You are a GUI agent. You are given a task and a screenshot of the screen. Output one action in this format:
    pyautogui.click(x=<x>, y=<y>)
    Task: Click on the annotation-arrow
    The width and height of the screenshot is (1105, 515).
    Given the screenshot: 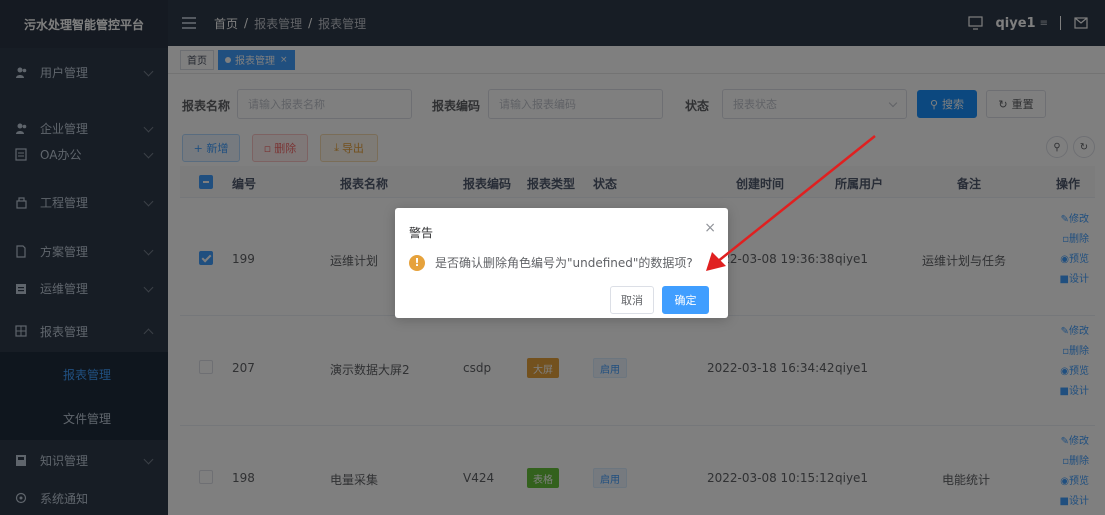 What is the action you would take?
    pyautogui.click(x=791, y=203)
    